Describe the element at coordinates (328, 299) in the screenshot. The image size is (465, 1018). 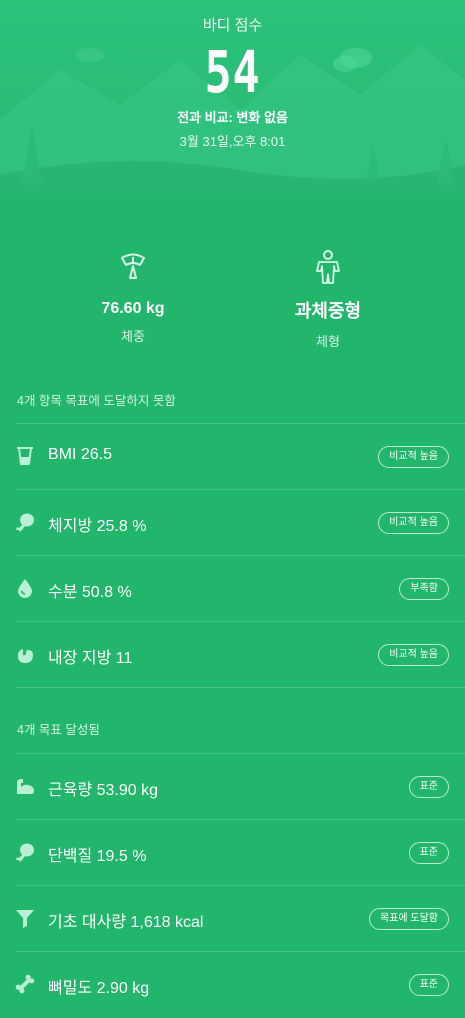
I see `body-type-stat: 과체중형 체형` at that location.